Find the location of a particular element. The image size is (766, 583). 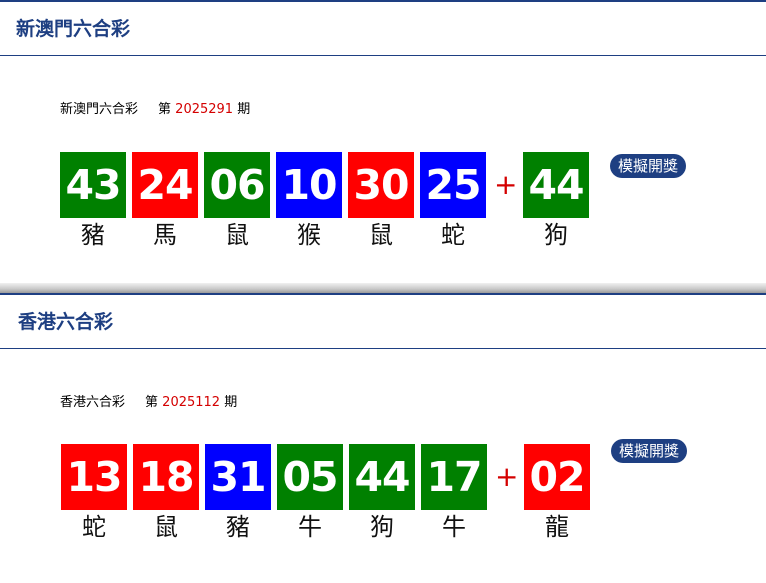

special-zodiac: 狗 is located at coordinates (556, 235).